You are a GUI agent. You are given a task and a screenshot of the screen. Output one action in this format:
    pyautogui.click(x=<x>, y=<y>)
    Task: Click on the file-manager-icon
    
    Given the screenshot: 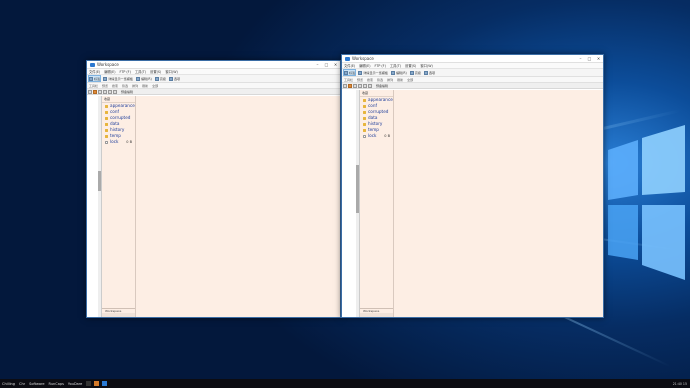 What is the action you would take?
    pyautogui.click(x=97, y=383)
    